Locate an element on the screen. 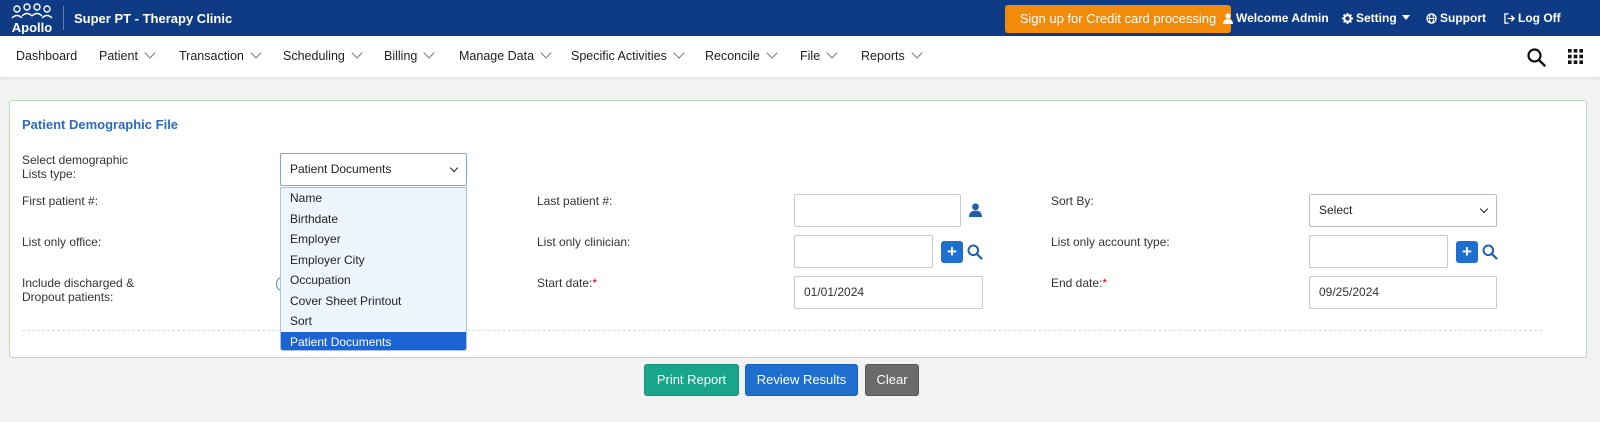 This screenshot has width=1600, height=422. last-patient-label: Last patient #: is located at coordinates (575, 201).